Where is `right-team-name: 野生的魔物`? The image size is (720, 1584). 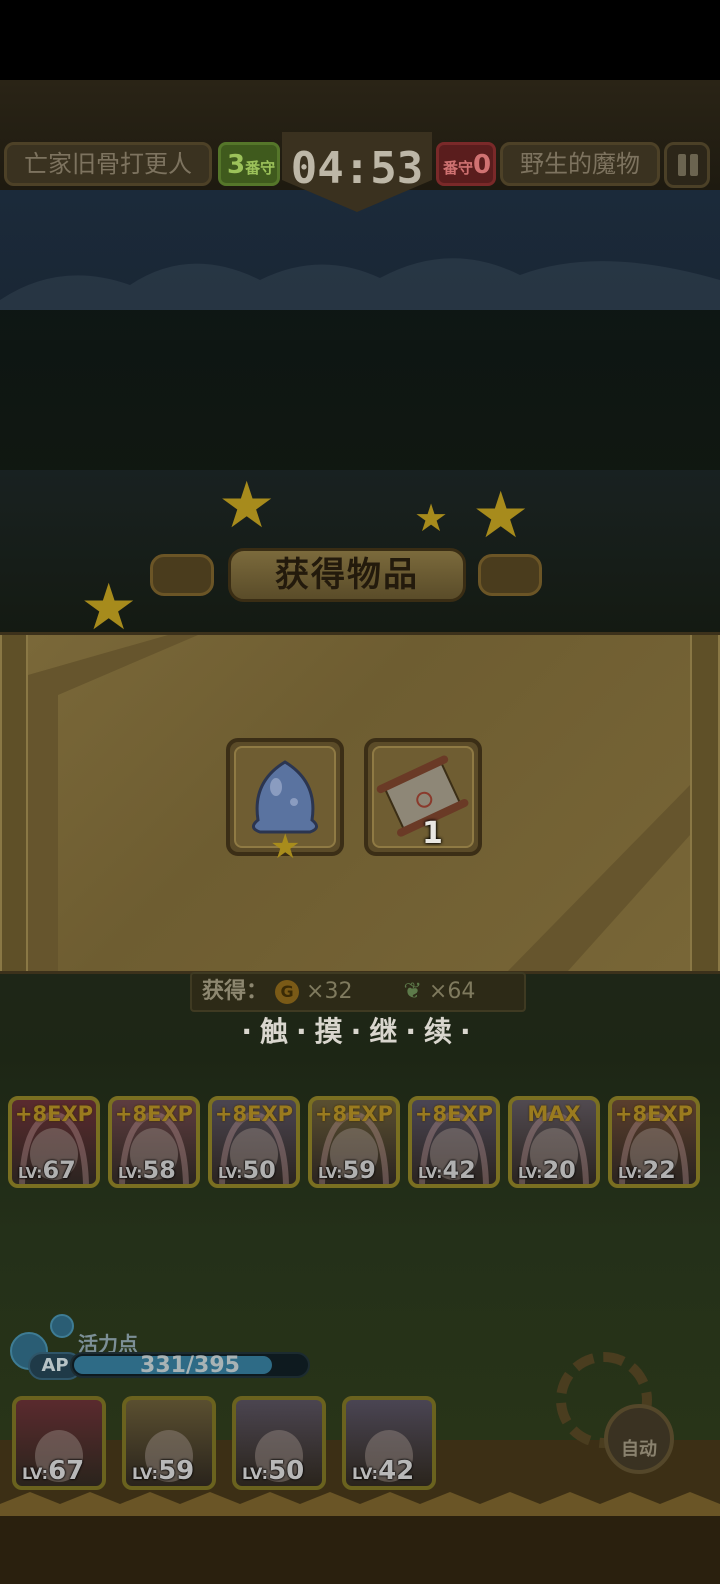 right-team-name: 野生的魔物 is located at coordinates (580, 164).